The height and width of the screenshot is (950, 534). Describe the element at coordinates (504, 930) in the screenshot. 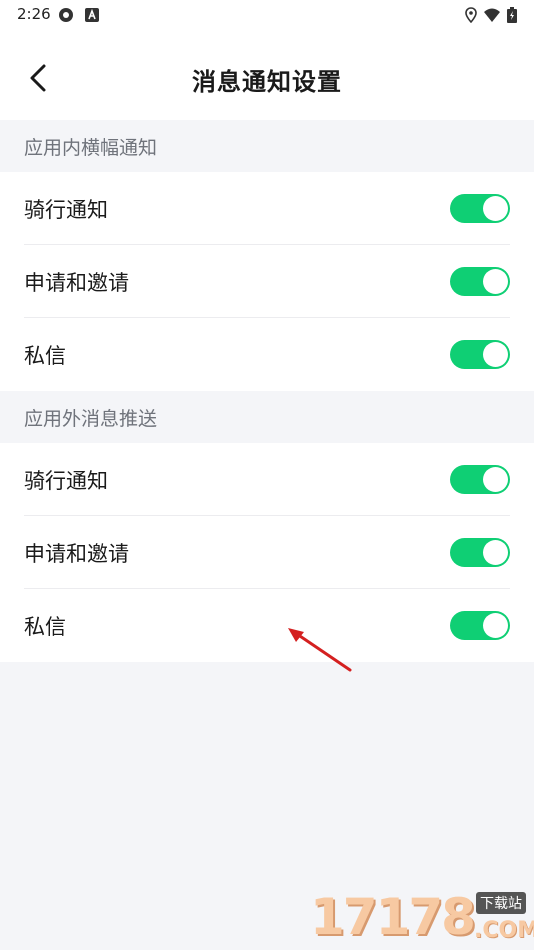

I see `watermark-suffix: .COM` at that location.